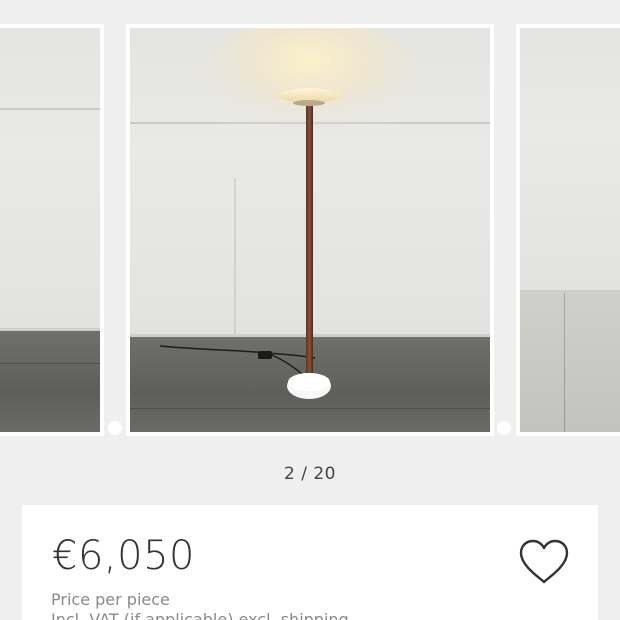 This screenshot has width=620, height=620. Describe the element at coordinates (200, 615) in the screenshot. I see `vat-shipping-note: Incl. VAT (if applicable) excl. shipping` at that location.